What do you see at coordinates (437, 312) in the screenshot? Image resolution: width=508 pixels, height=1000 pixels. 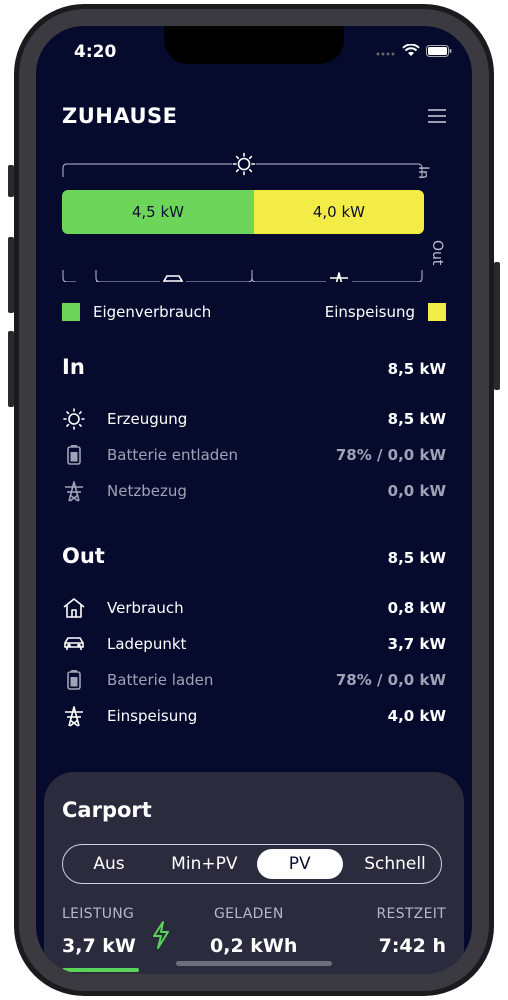 I see `legend-swatch-feed-in` at bounding box center [437, 312].